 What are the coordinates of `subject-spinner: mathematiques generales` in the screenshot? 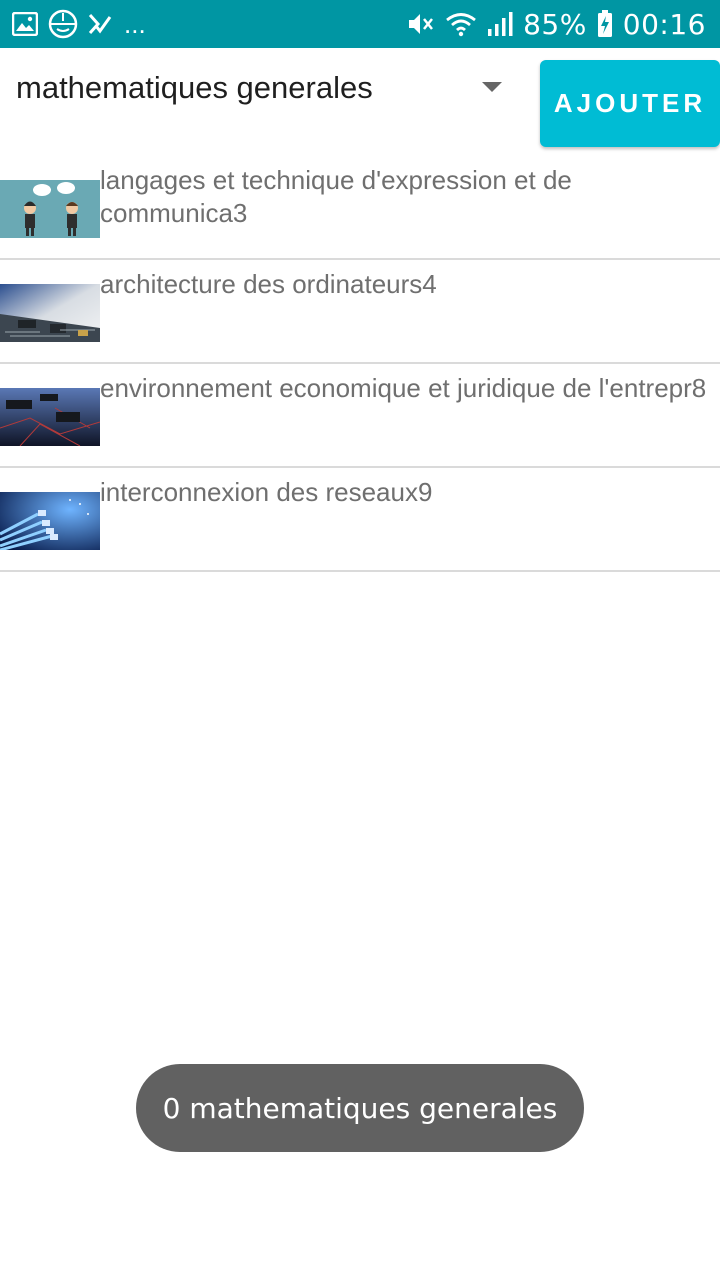 It's located at (260, 88).